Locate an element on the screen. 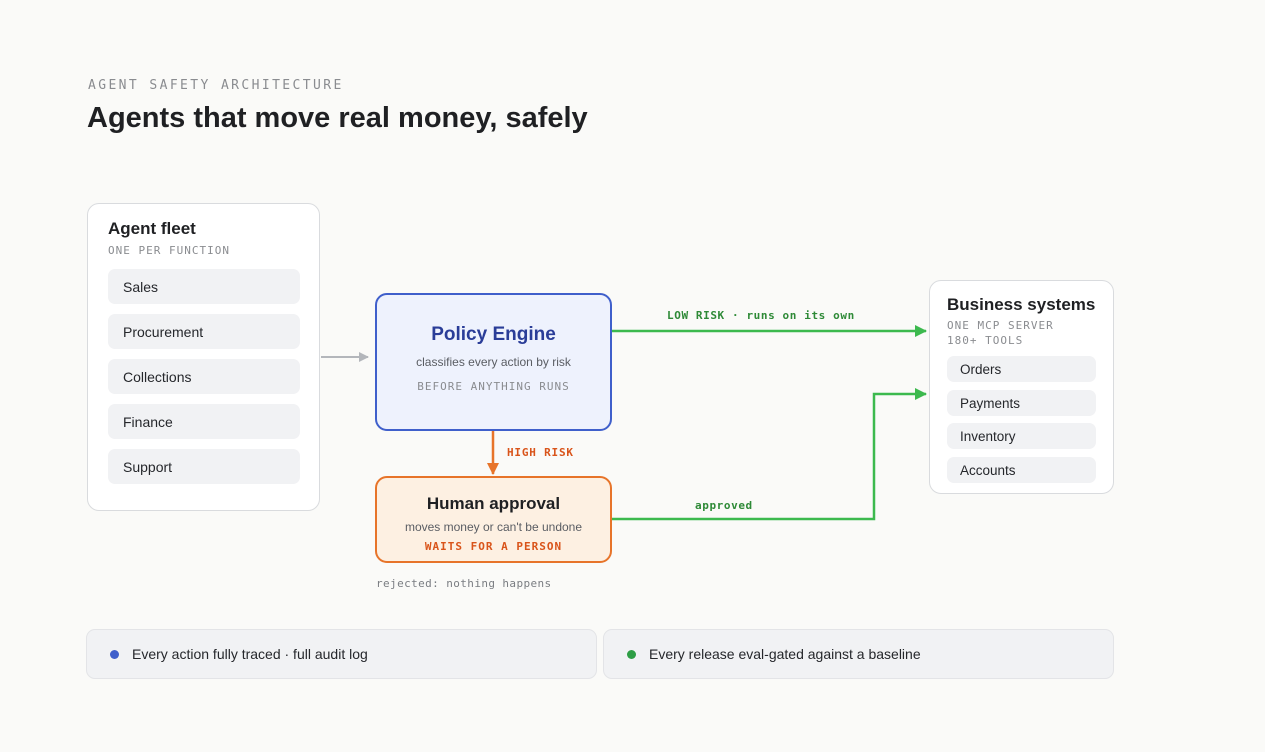  blue-status-dot-icon is located at coordinates (114, 654).